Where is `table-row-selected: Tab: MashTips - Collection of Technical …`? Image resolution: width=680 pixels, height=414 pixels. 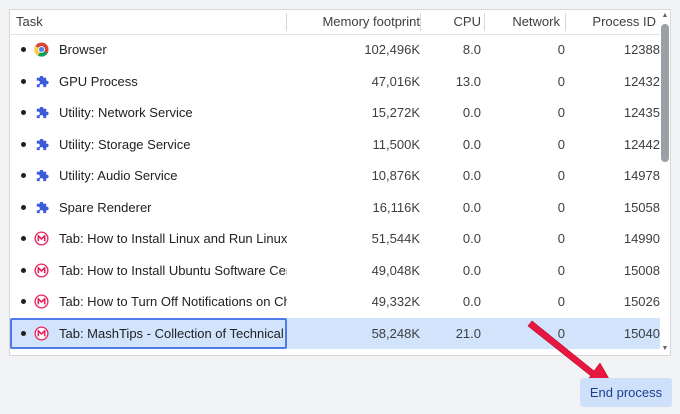 table-row-selected: Tab: MashTips - Collection of Technical … is located at coordinates (340, 333).